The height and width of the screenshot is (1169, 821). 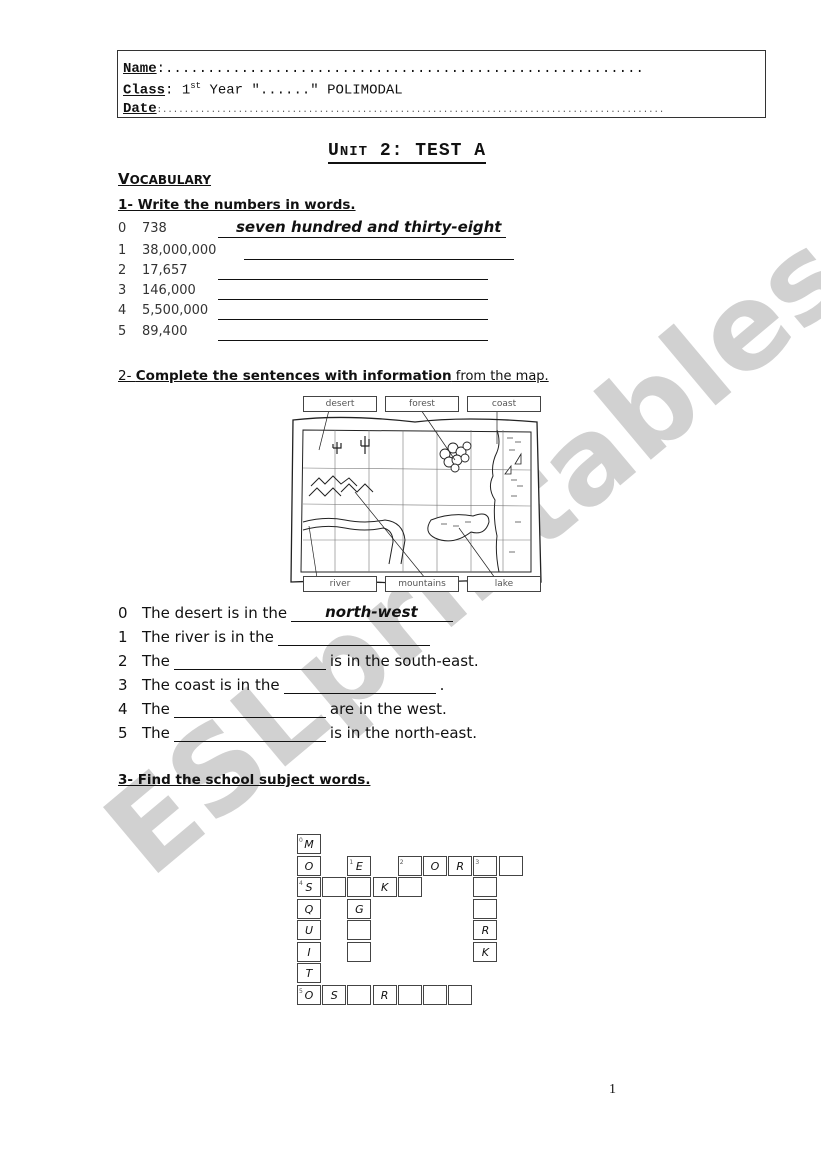 What do you see at coordinates (340, 404) in the screenshot?
I see `map-label-desert: desert` at bounding box center [340, 404].